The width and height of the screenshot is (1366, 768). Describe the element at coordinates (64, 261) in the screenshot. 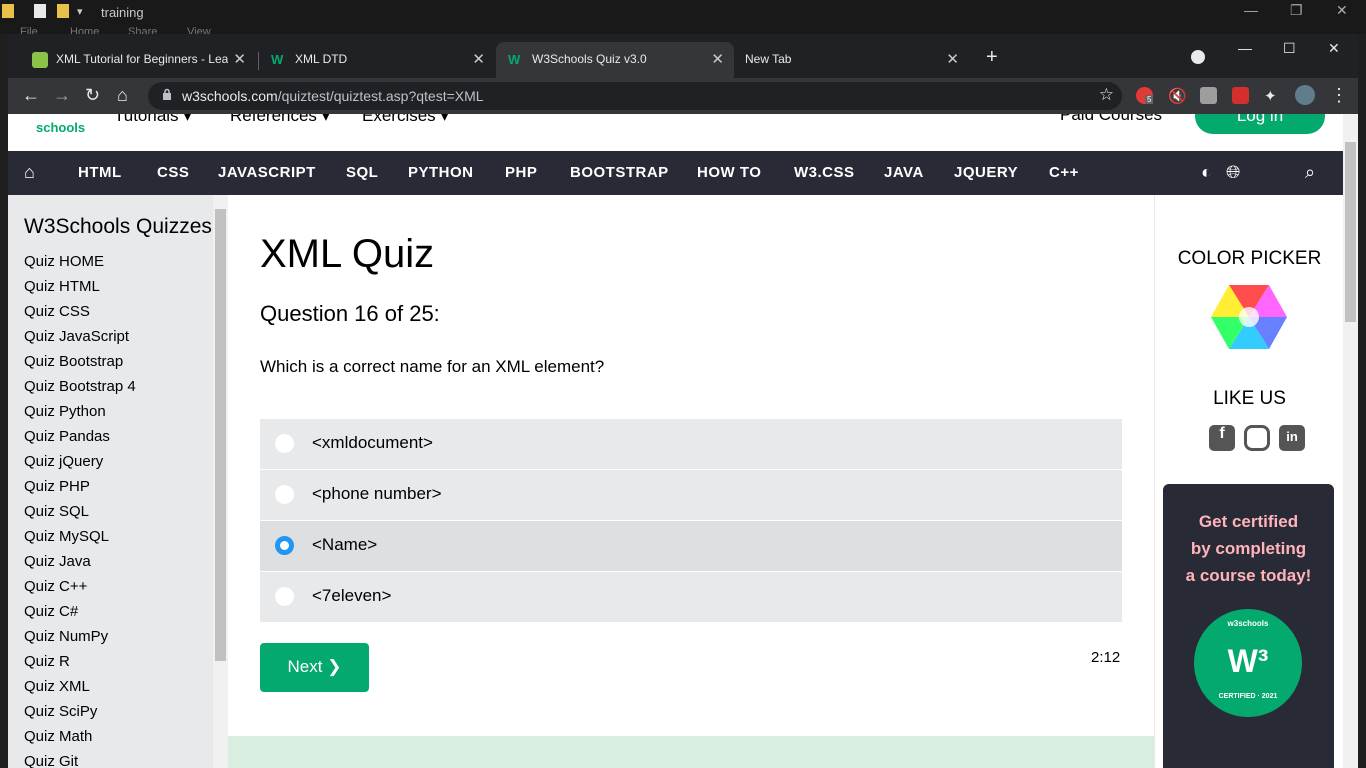

I see `sidebar-item-quiz-home: Quiz HOME` at that location.